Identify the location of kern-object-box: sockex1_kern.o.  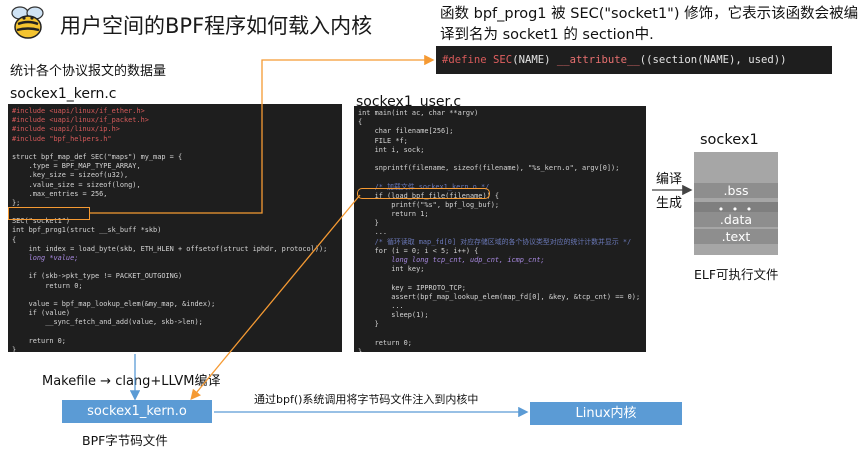
(137, 411).